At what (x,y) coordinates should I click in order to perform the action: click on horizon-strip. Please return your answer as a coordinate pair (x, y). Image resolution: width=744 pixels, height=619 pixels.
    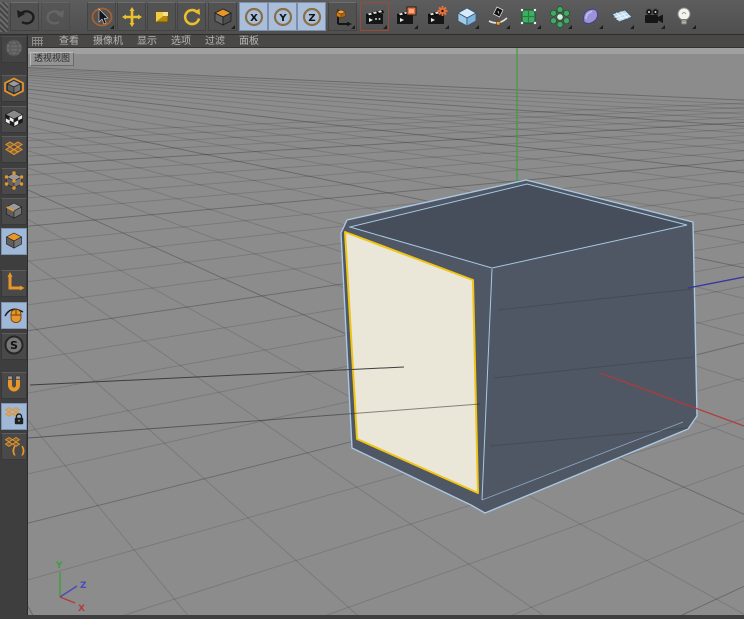
    Looking at the image, I should click on (386, 51).